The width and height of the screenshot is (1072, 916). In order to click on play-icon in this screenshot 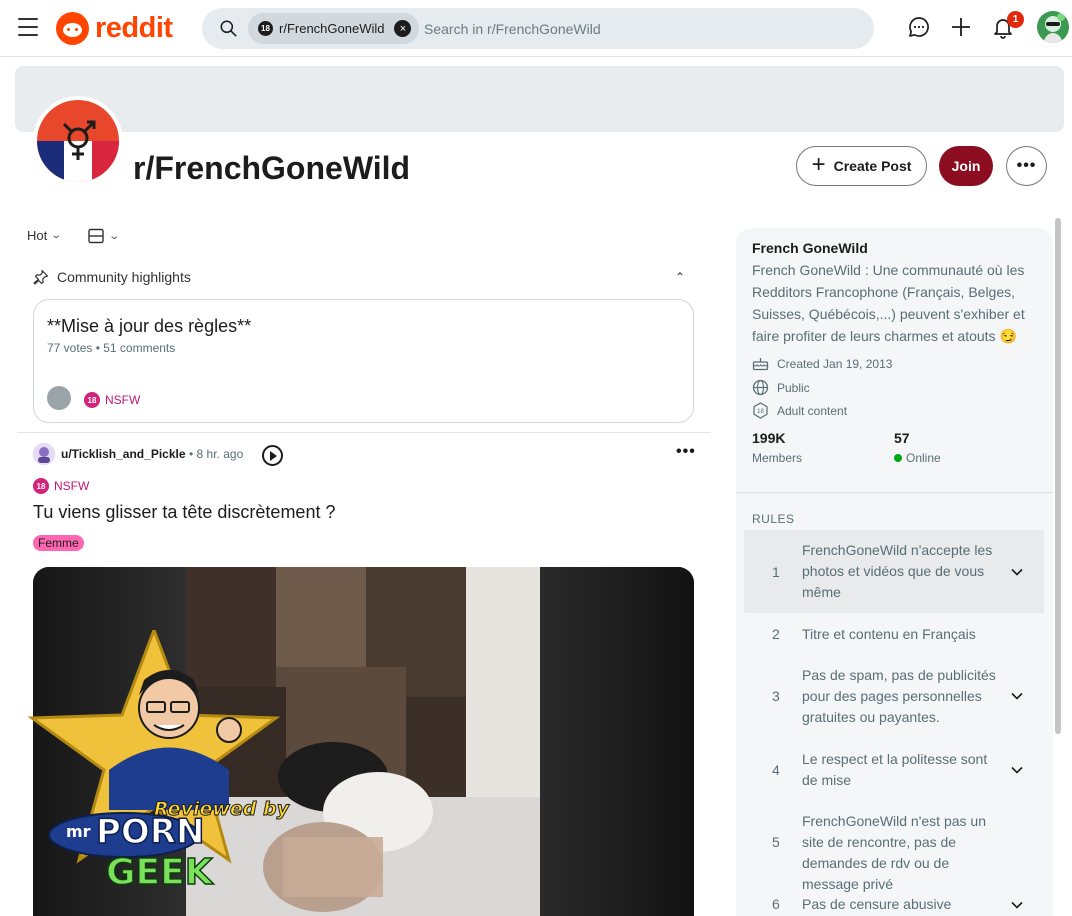, I will do `click(272, 455)`.